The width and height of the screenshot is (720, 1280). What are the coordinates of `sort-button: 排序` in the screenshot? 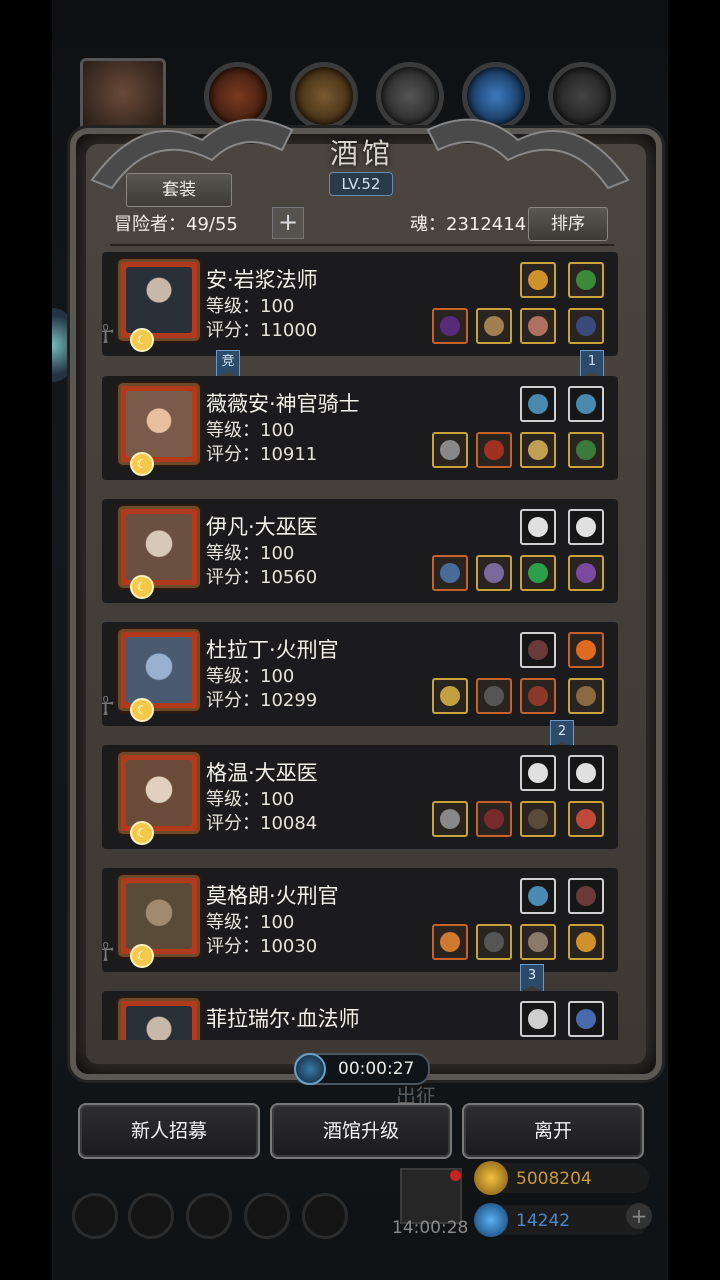 It's located at (568, 224).